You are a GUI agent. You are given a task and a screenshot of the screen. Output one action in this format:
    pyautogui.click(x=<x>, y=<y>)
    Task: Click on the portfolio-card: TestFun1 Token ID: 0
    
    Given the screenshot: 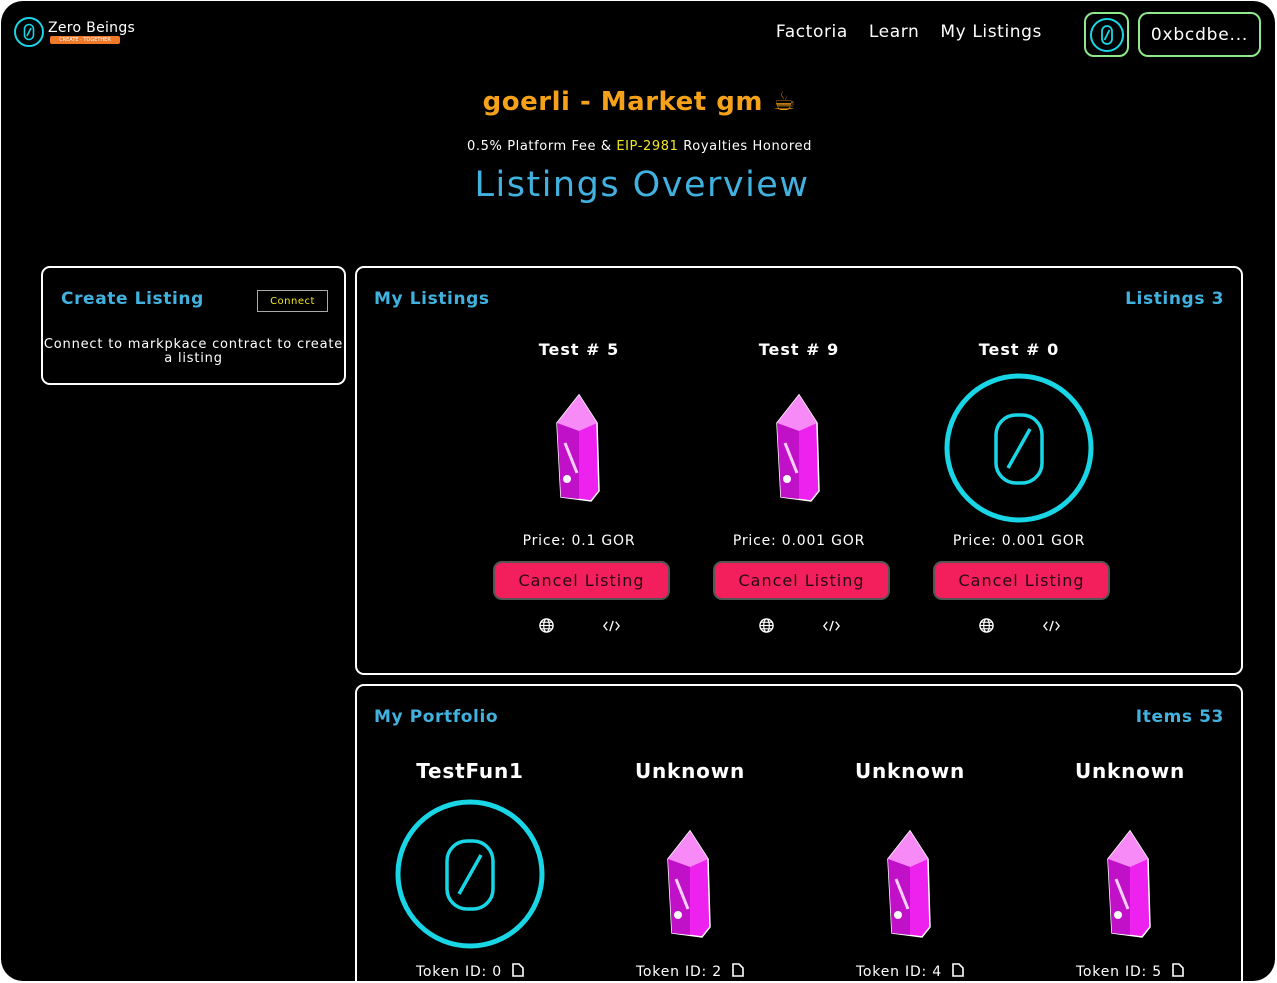 What is the action you would take?
    pyautogui.click(x=470, y=870)
    